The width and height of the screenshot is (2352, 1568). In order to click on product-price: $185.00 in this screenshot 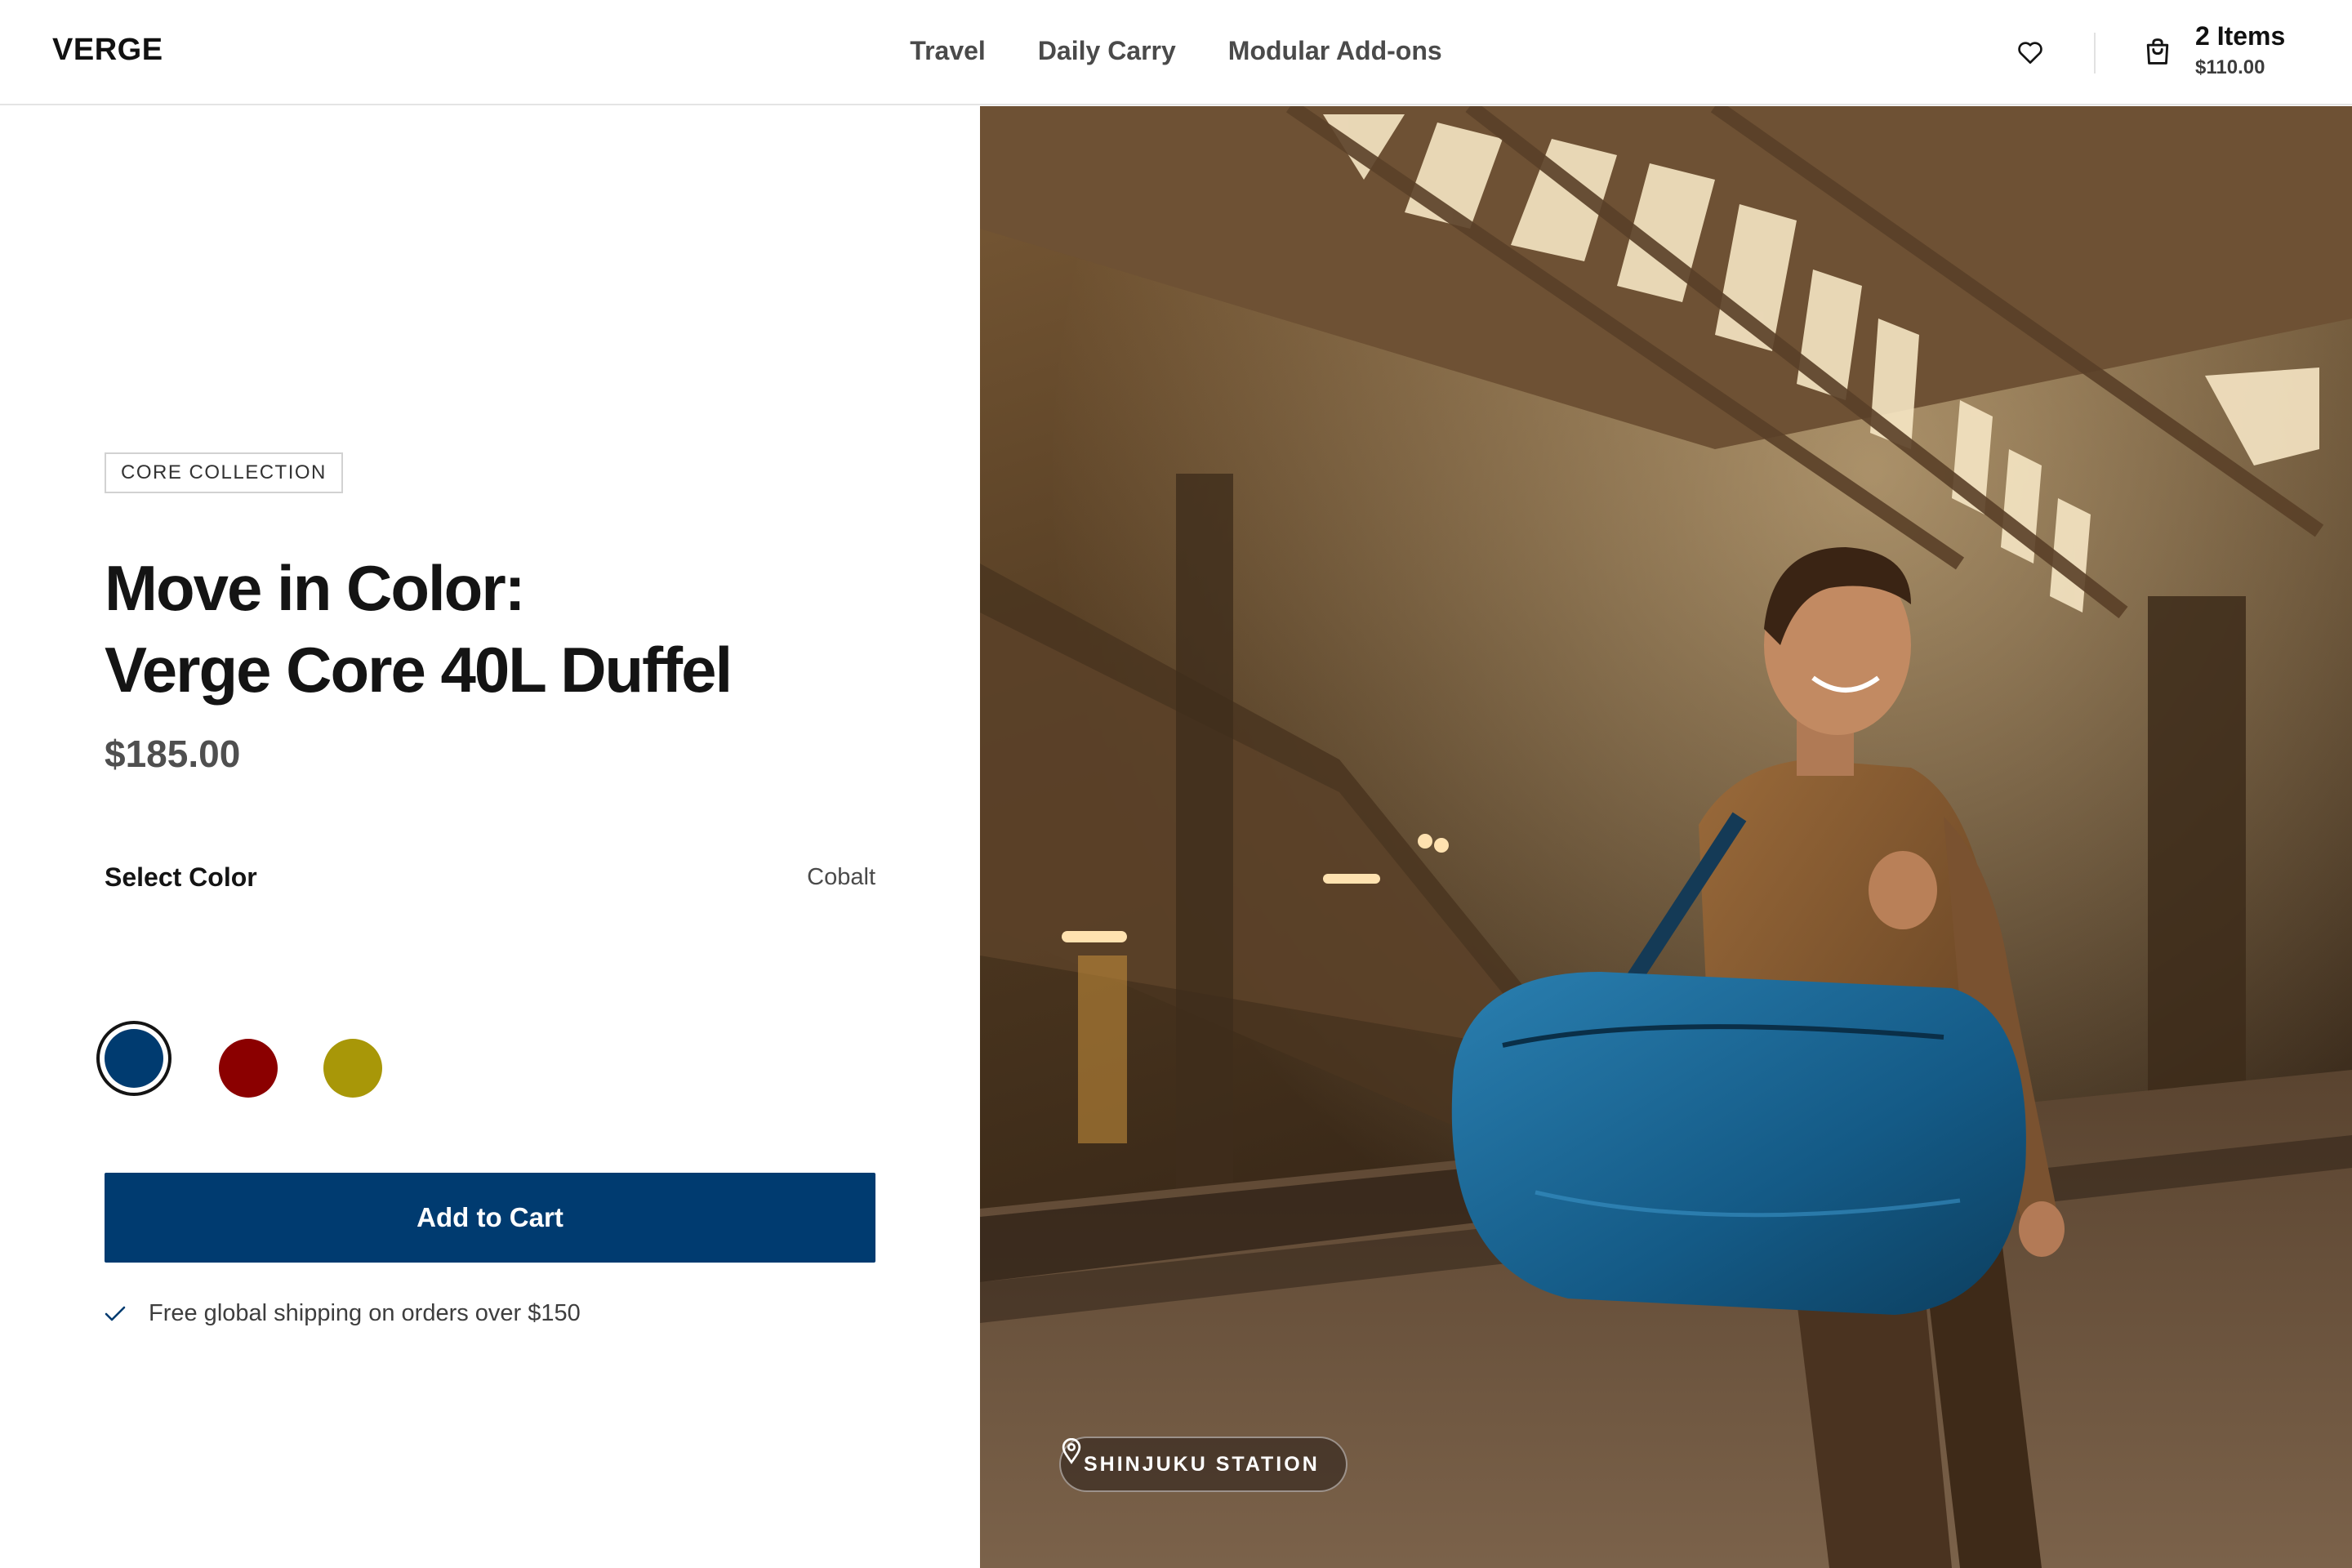, I will do `click(173, 754)`.